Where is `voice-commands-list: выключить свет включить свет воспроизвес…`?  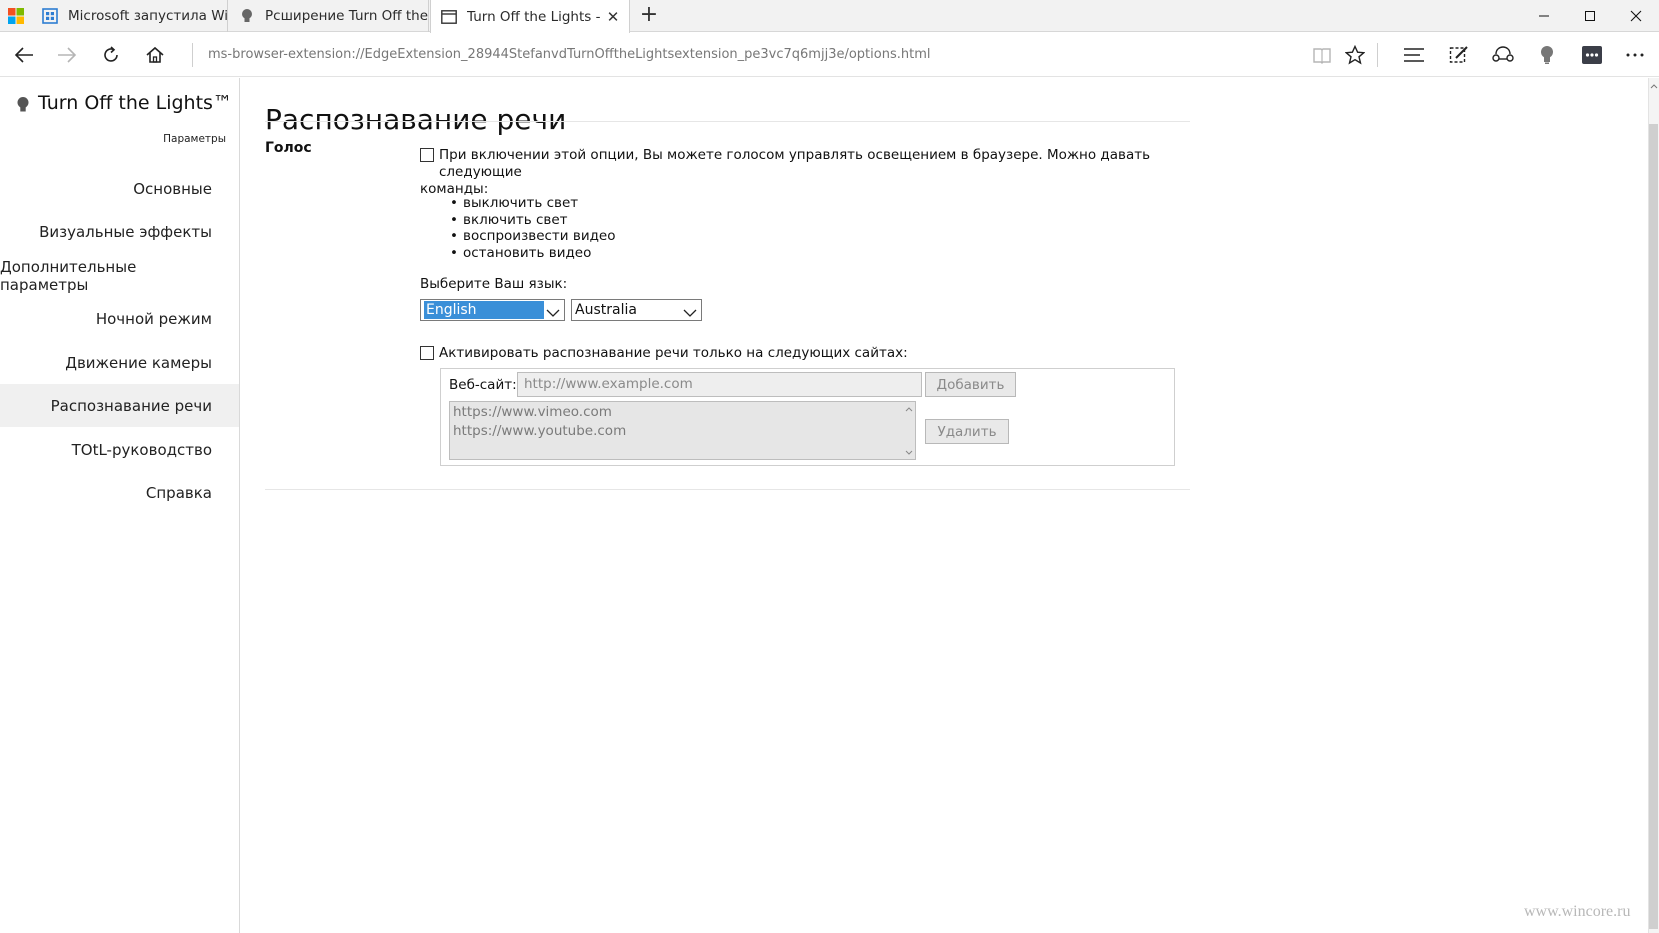 voice-commands-list: выключить свет включить свет воспроизвес… is located at coordinates (533, 228).